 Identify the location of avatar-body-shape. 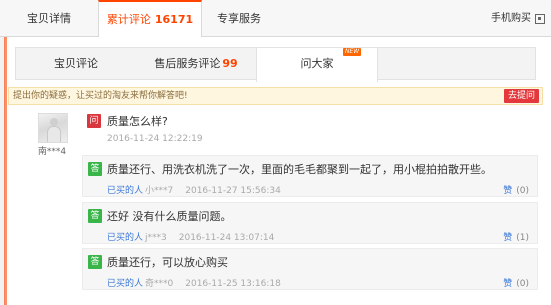
(54, 134).